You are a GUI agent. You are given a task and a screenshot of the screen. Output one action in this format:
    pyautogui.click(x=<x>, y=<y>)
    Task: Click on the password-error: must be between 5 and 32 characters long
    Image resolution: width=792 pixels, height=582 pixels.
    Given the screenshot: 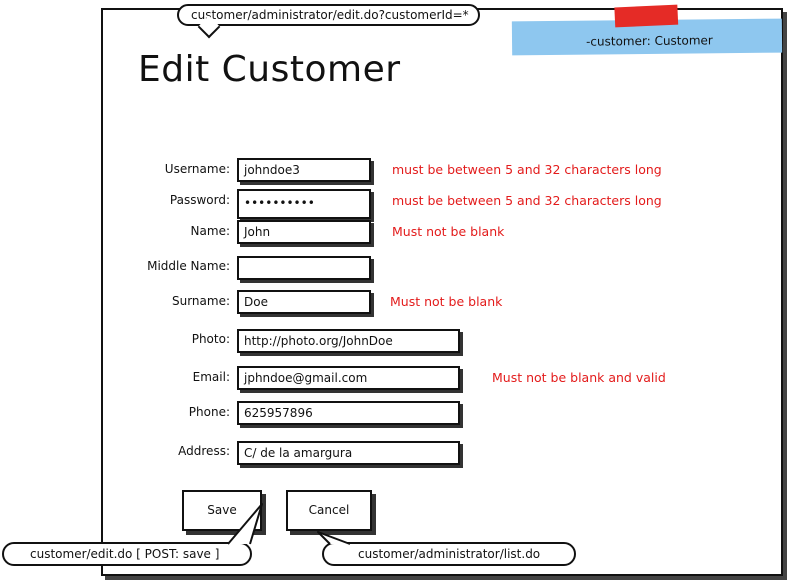 What is the action you would take?
    pyautogui.click(x=527, y=200)
    